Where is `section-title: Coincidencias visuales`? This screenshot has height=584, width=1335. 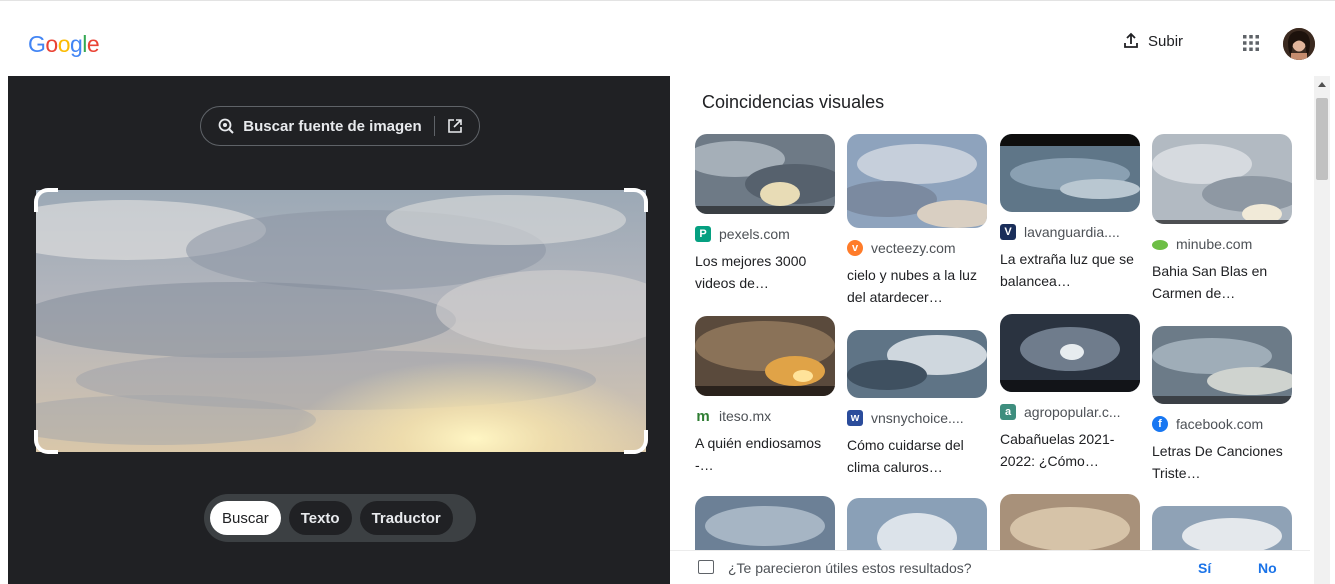 section-title: Coincidencias visuales is located at coordinates (793, 102).